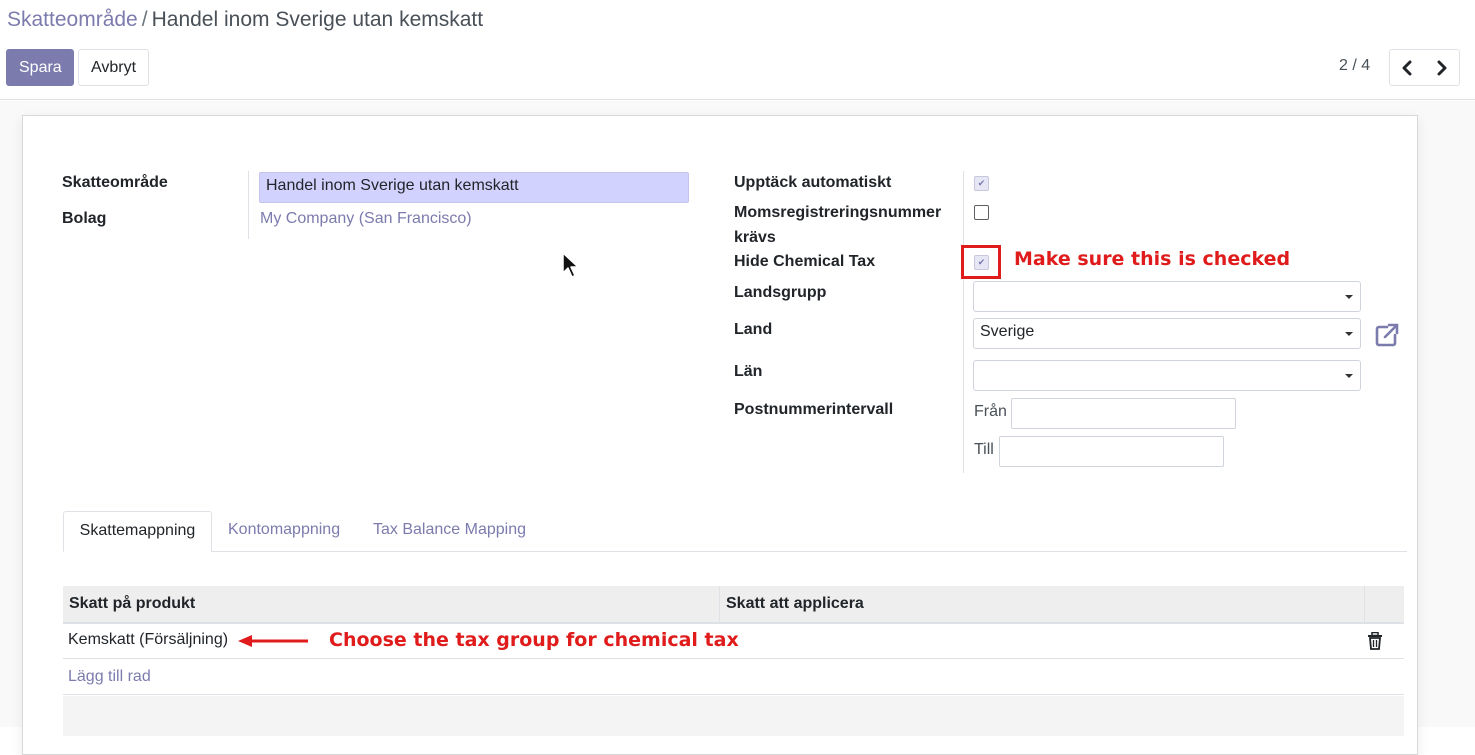  What do you see at coordinates (72, 19) in the screenshot?
I see `breadcrumb-parent-link: Skatteområde` at bounding box center [72, 19].